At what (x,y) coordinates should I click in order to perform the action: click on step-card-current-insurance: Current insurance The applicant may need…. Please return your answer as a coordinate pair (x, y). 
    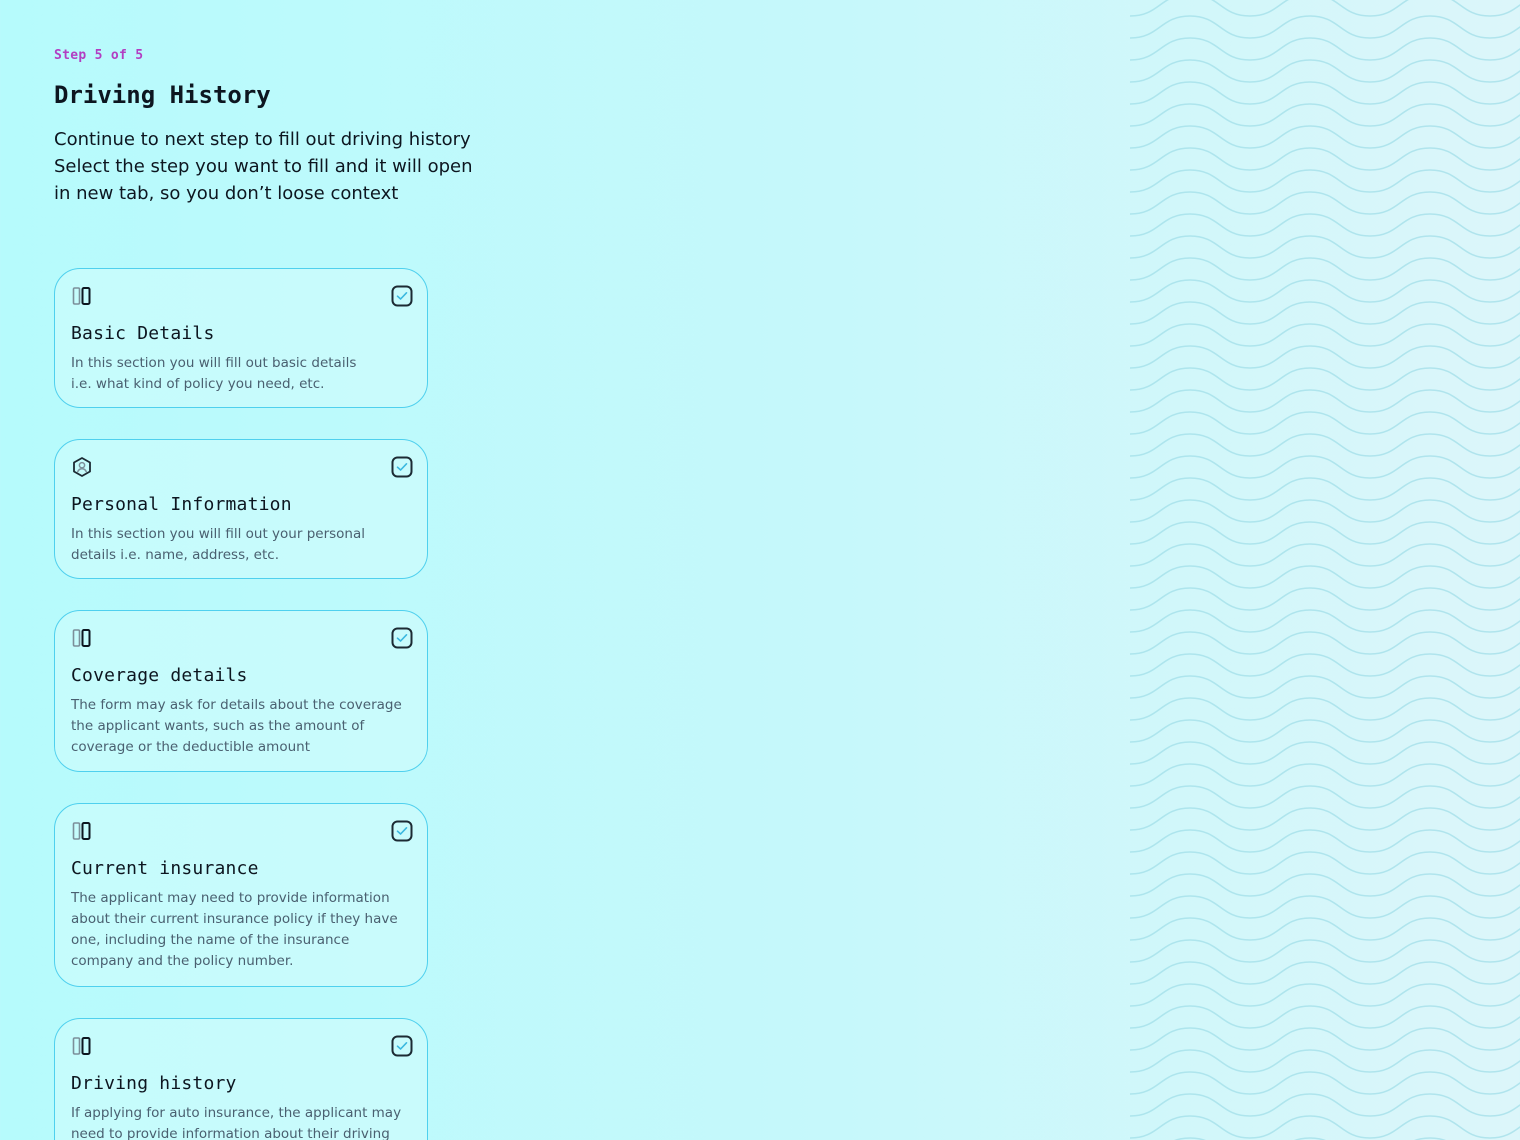
    Looking at the image, I should click on (241, 895).